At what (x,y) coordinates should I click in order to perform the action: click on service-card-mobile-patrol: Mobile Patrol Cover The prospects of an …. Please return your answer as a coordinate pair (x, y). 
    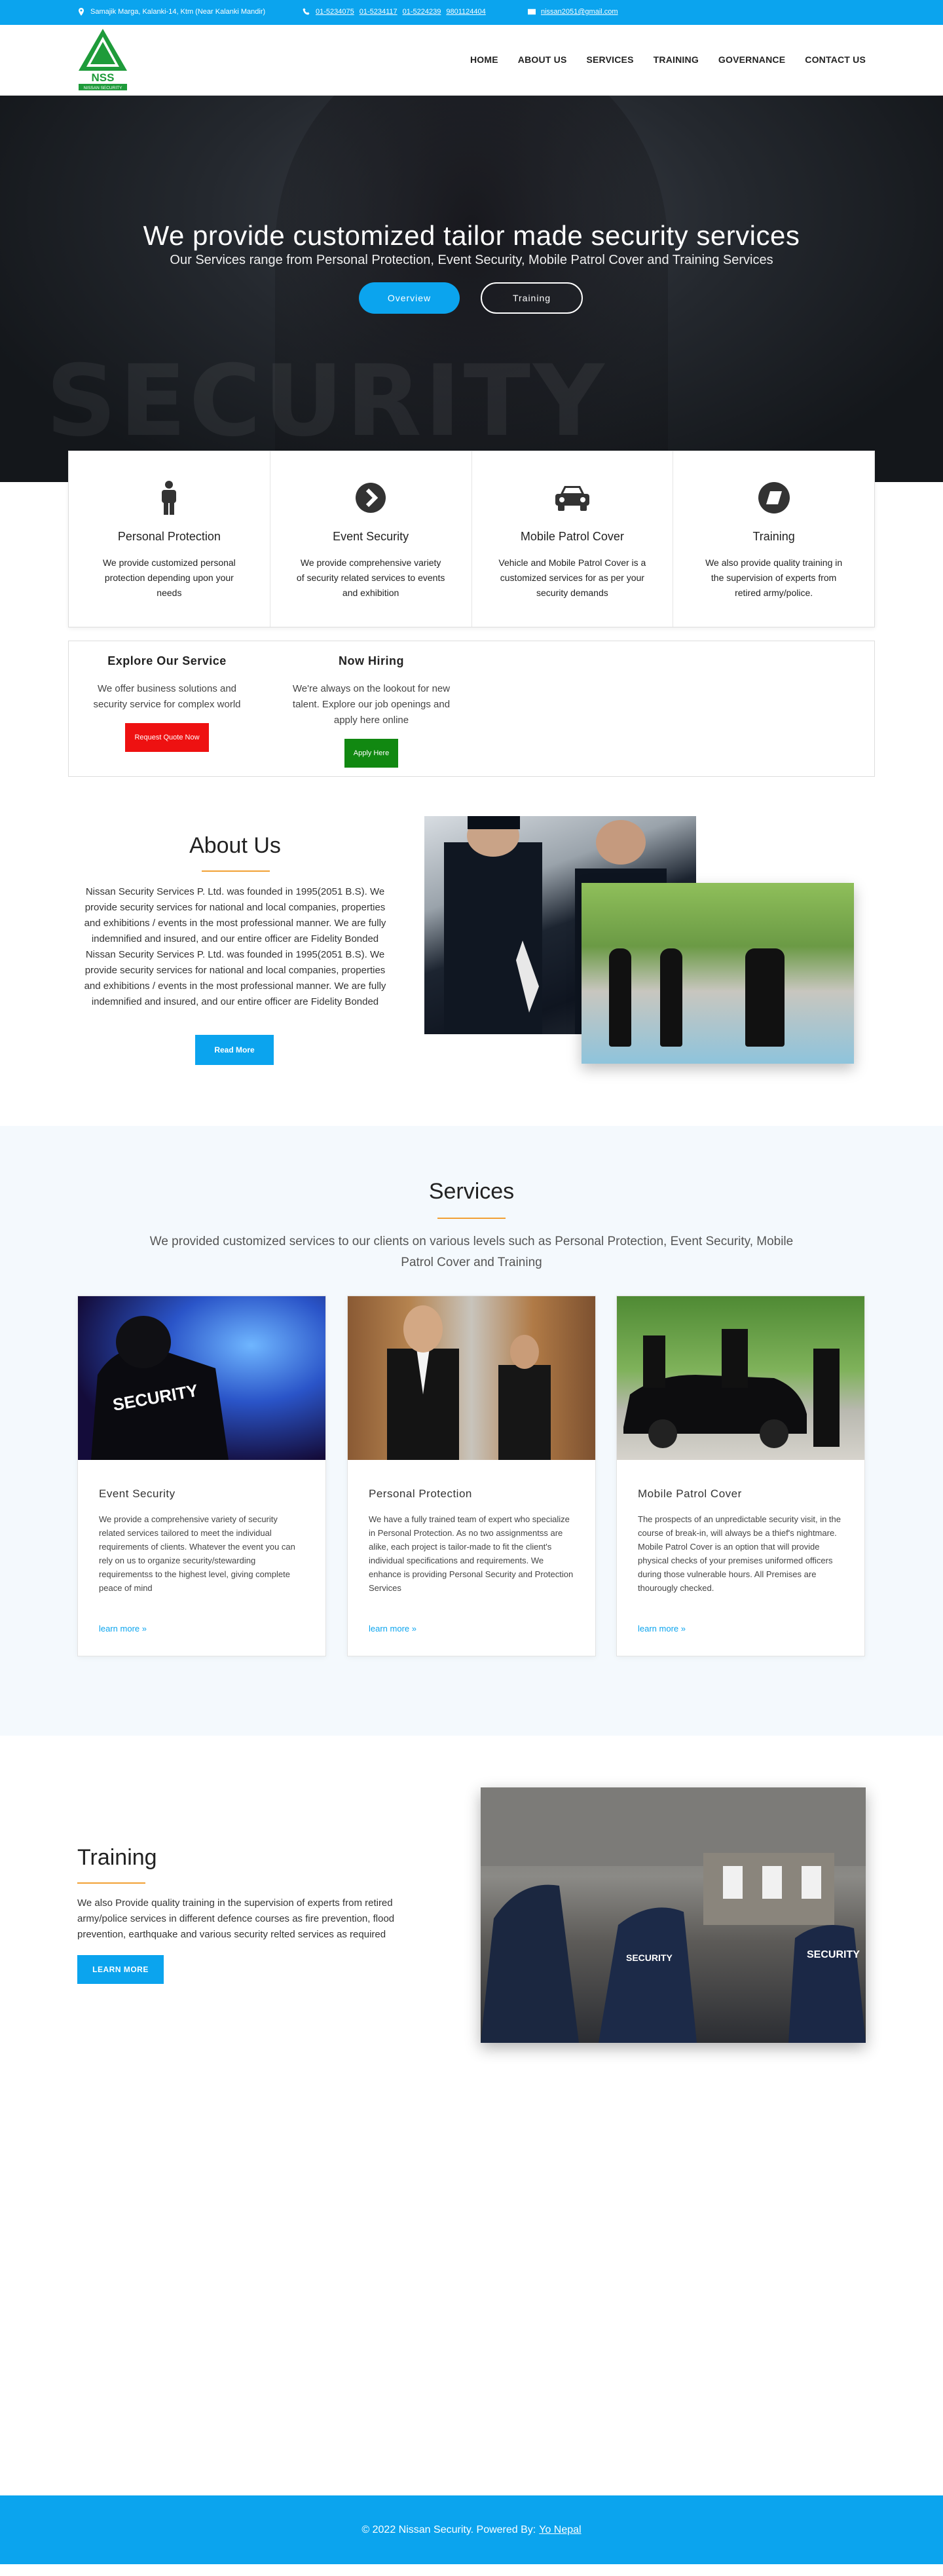
    Looking at the image, I should click on (740, 1476).